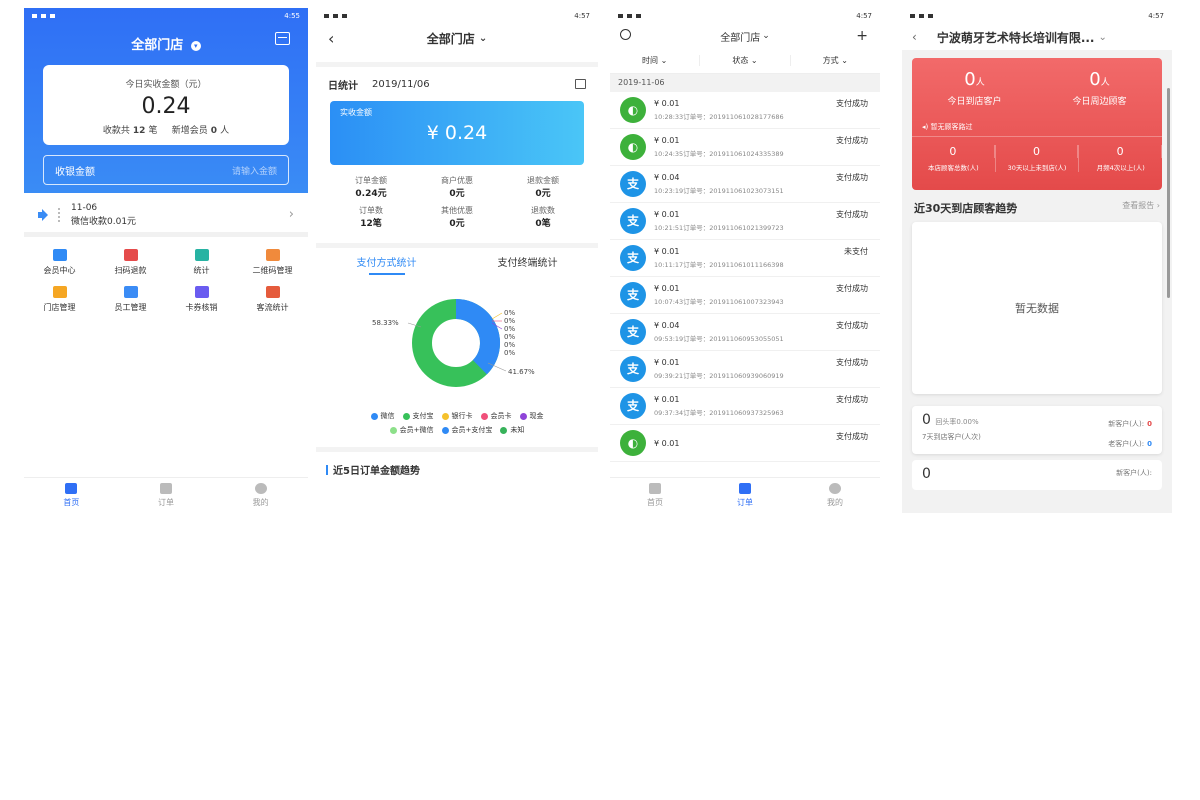  What do you see at coordinates (166, 170) in the screenshot?
I see `cashier-amount-field: 收银金额 请输入金额` at bounding box center [166, 170].